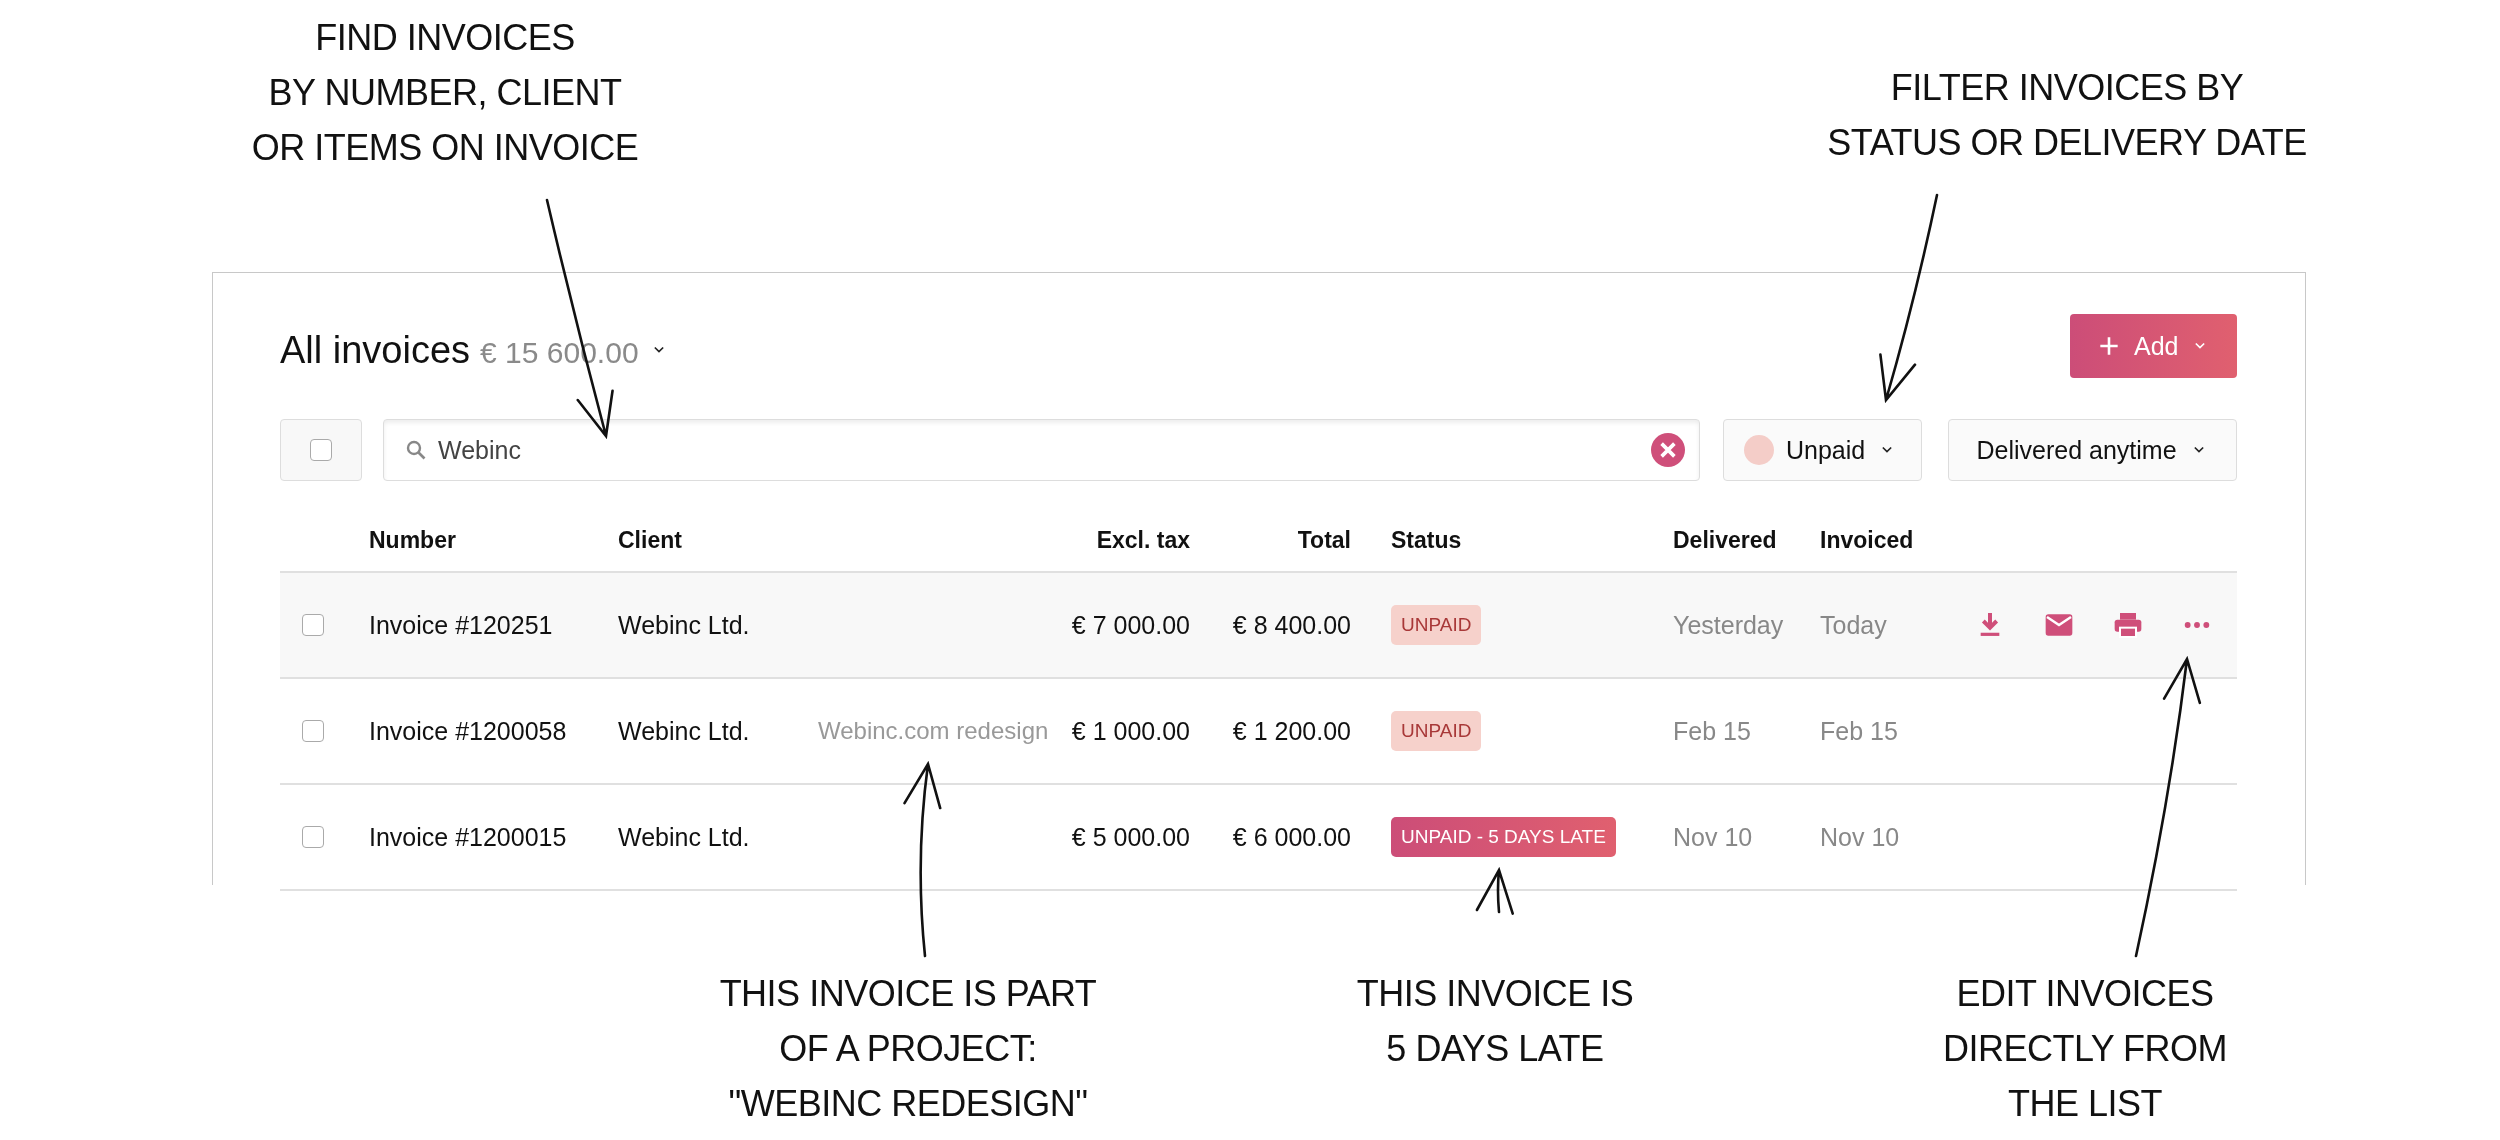  I want to click on column-header: Invoiced, so click(1867, 540).